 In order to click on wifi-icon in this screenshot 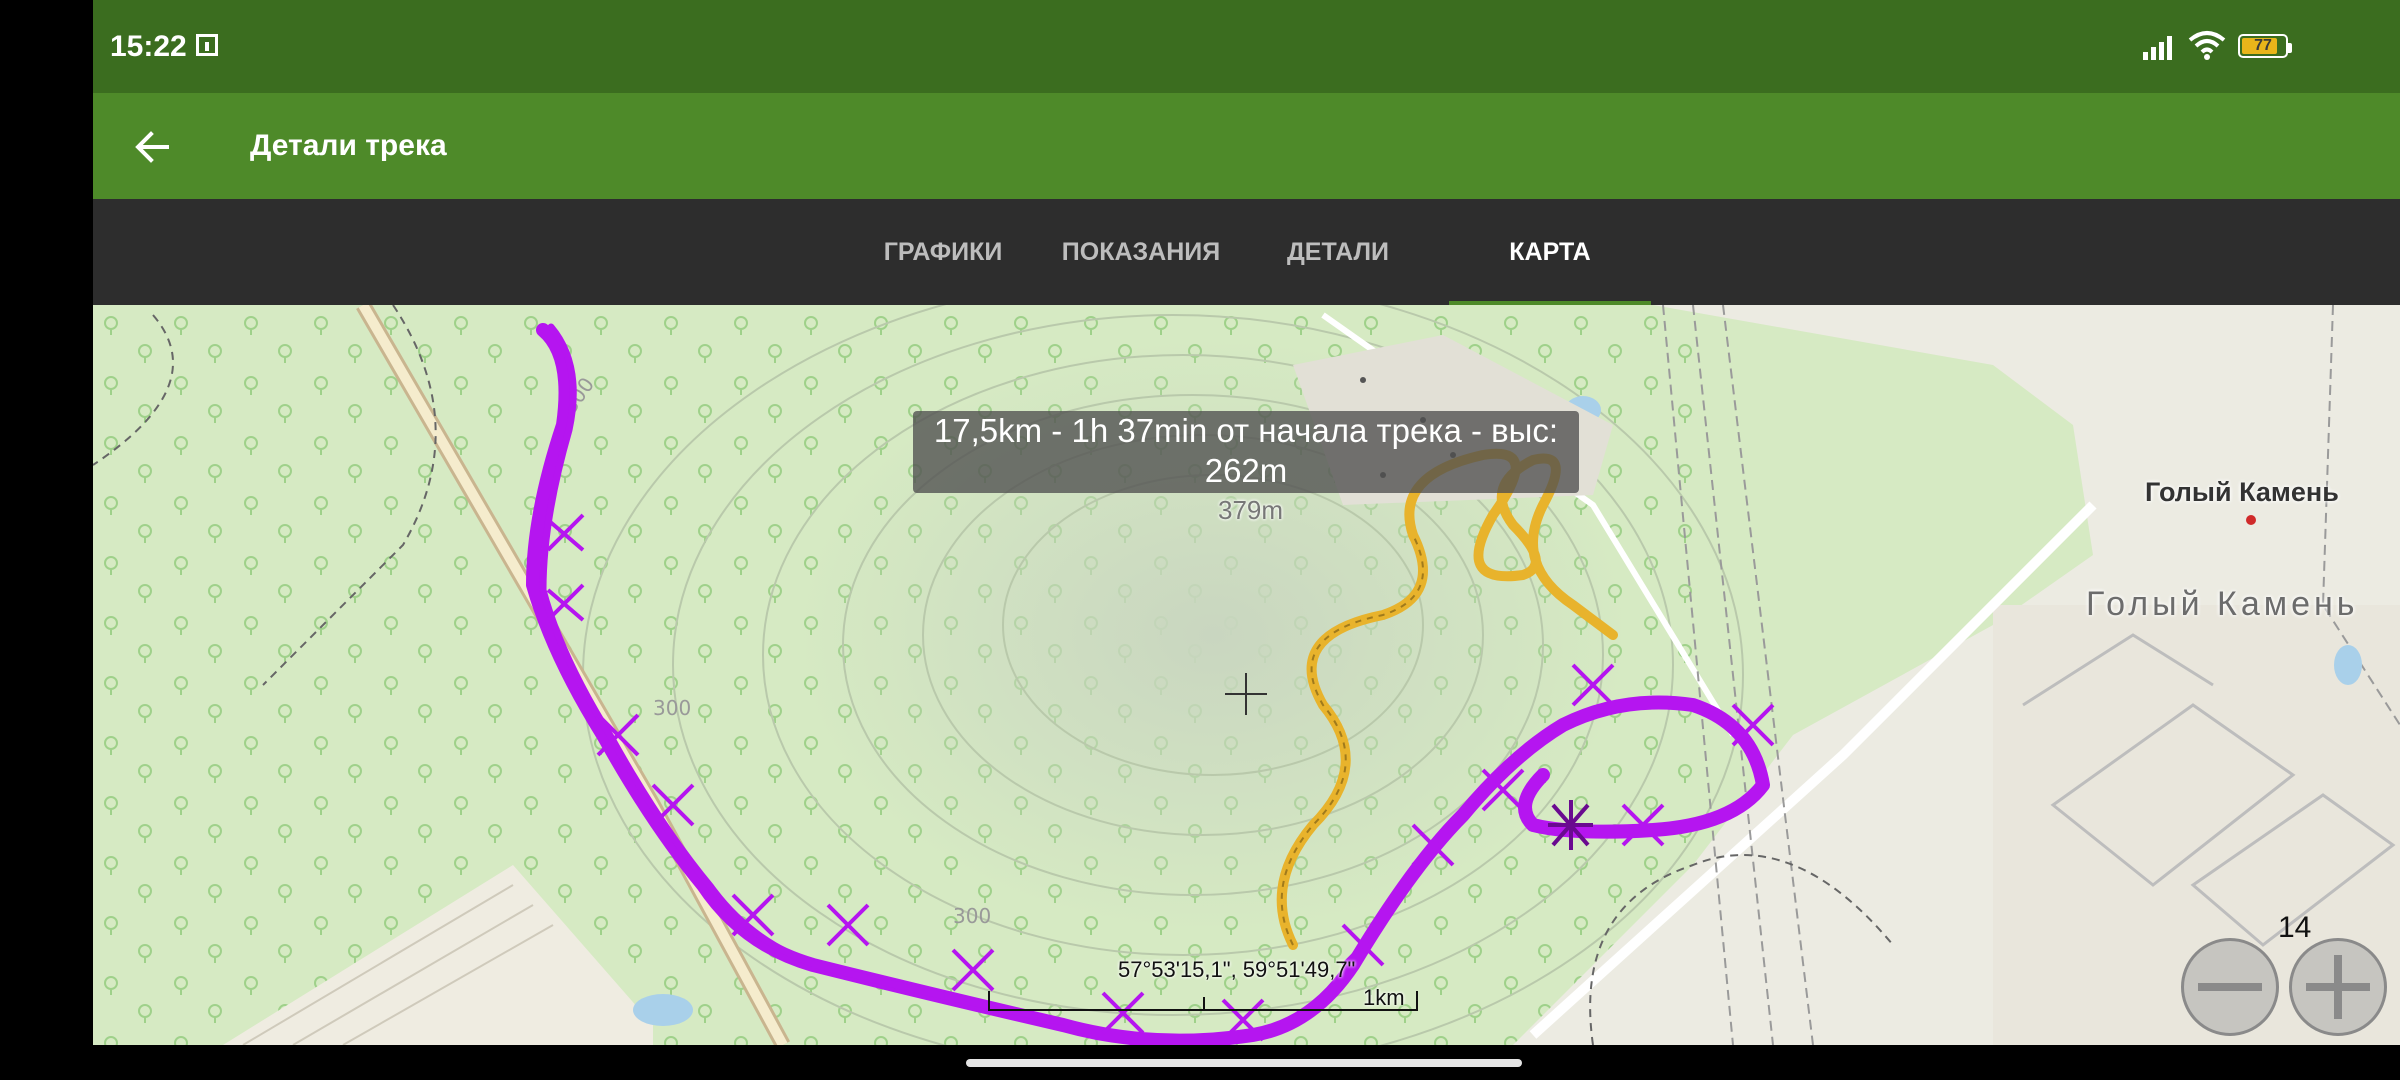, I will do `click(2207, 45)`.